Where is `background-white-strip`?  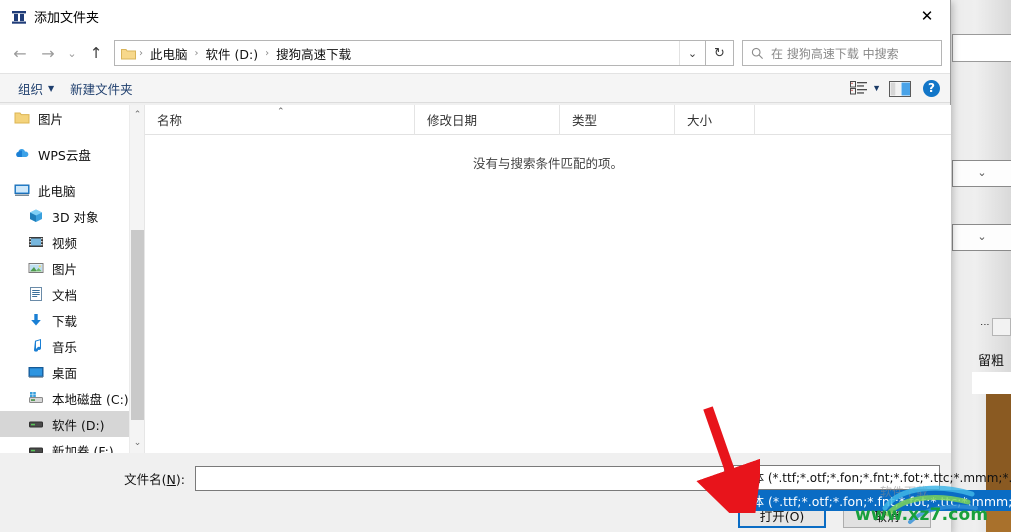 background-white-strip is located at coordinates (991, 383).